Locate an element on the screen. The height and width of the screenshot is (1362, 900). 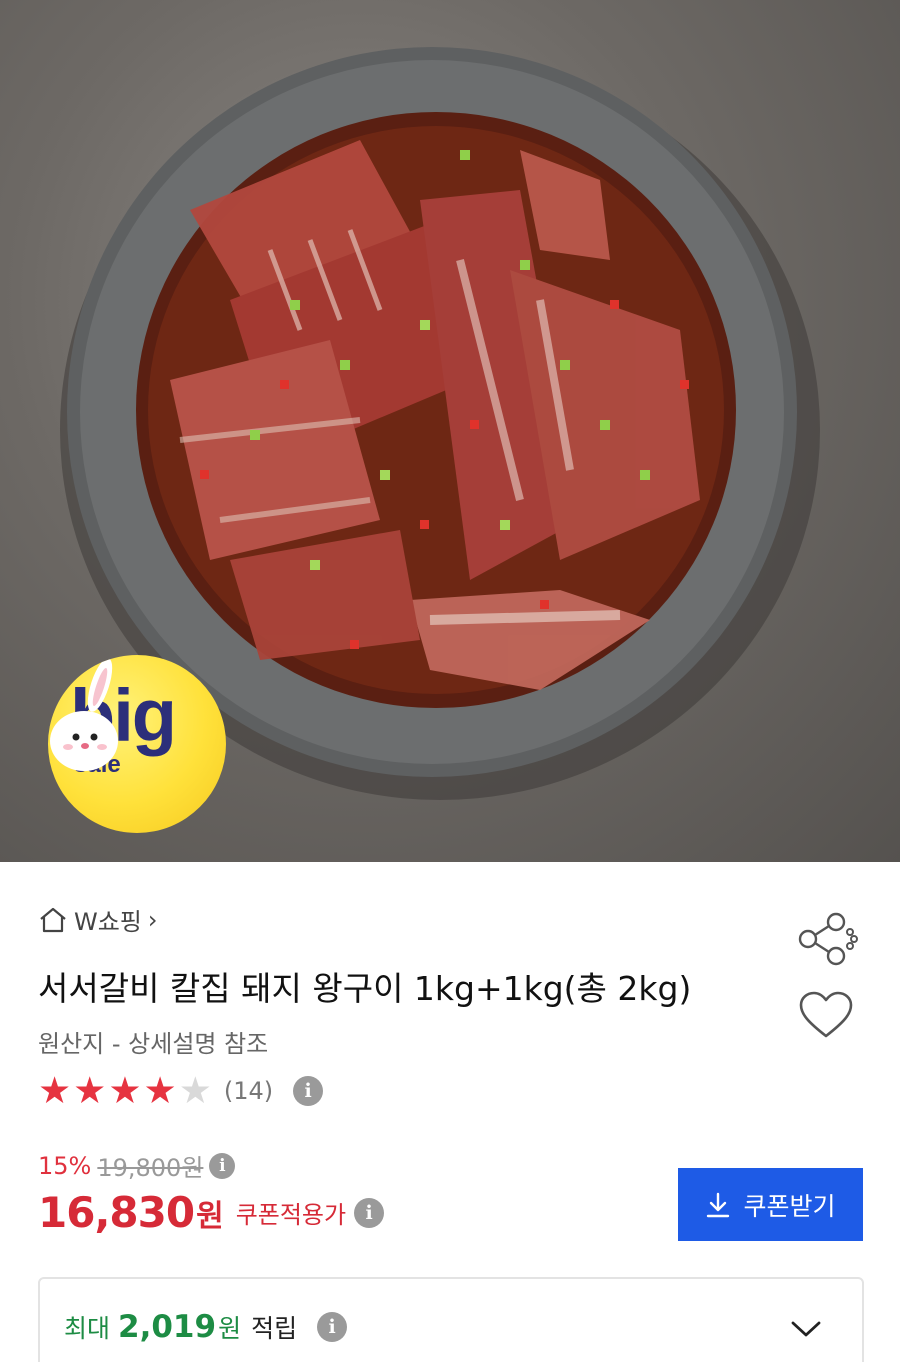
home-icon is located at coordinates (53, 919).